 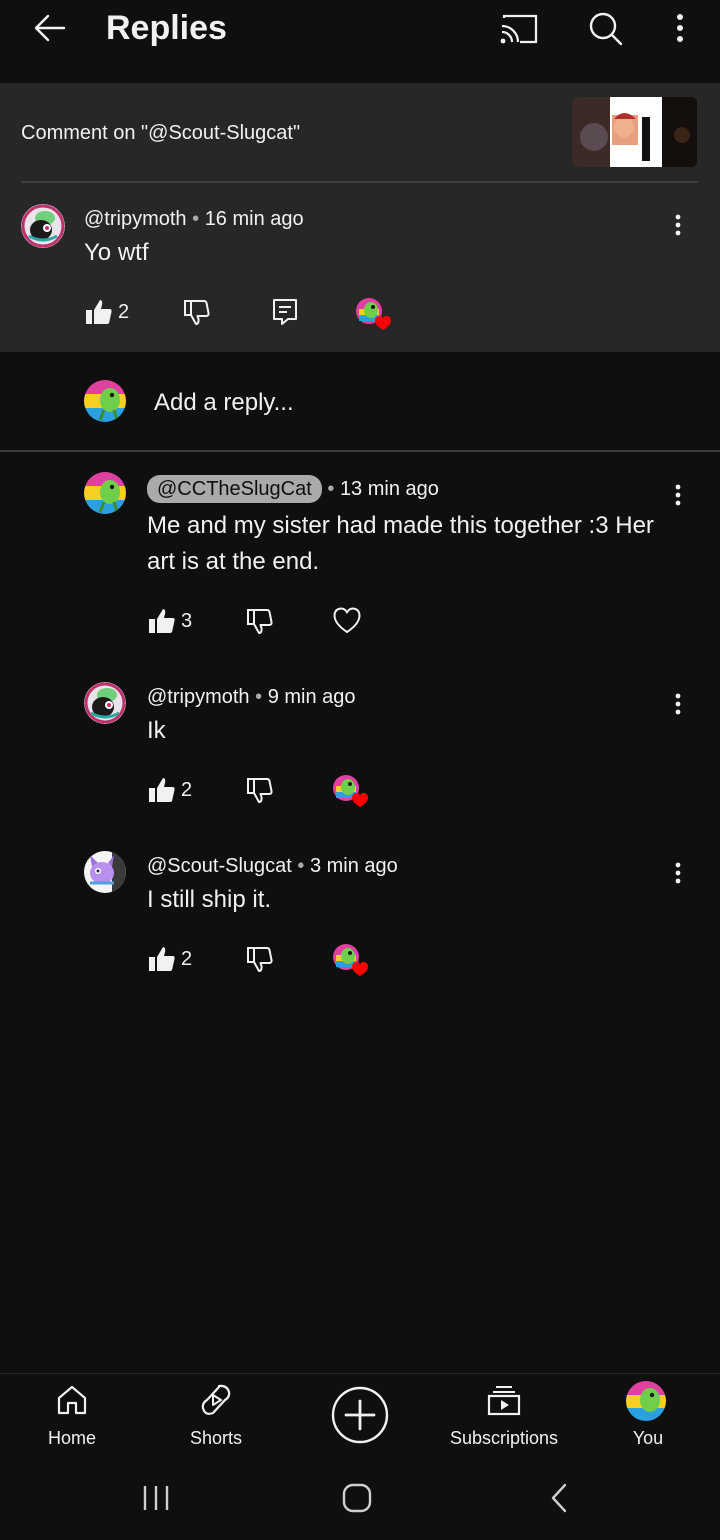 I want to click on reply-button, so click(x=285, y=312).